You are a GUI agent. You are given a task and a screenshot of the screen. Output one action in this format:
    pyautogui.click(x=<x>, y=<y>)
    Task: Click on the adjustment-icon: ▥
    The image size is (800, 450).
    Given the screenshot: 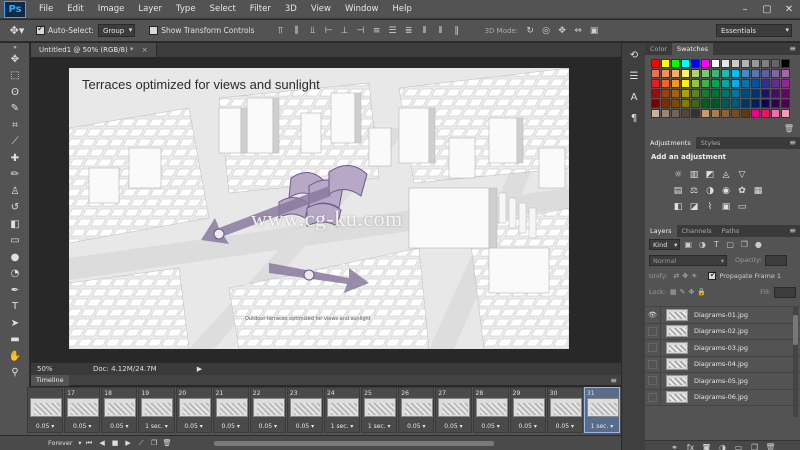 What is the action you would take?
    pyautogui.click(x=694, y=174)
    